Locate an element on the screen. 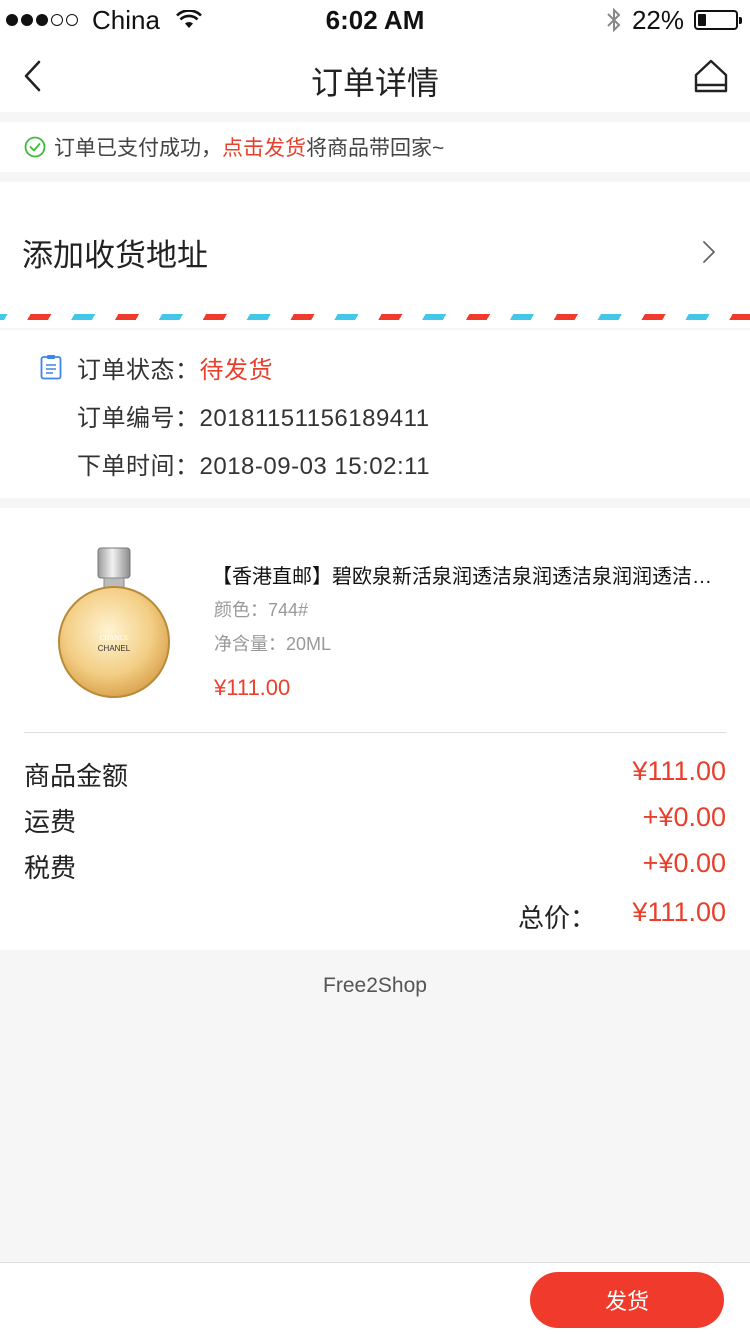 Image resolution: width=750 pixels, height=1334 pixels. total-value: ¥111.00 is located at coordinates (679, 912).